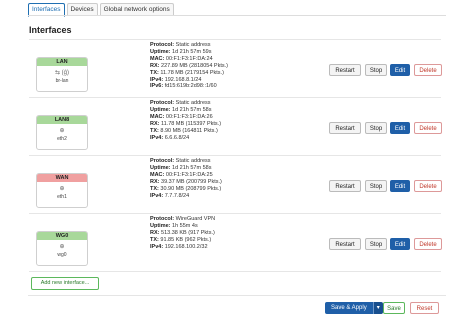  I want to click on save-apply-group: Save & Apply ▾, so click(354, 308).